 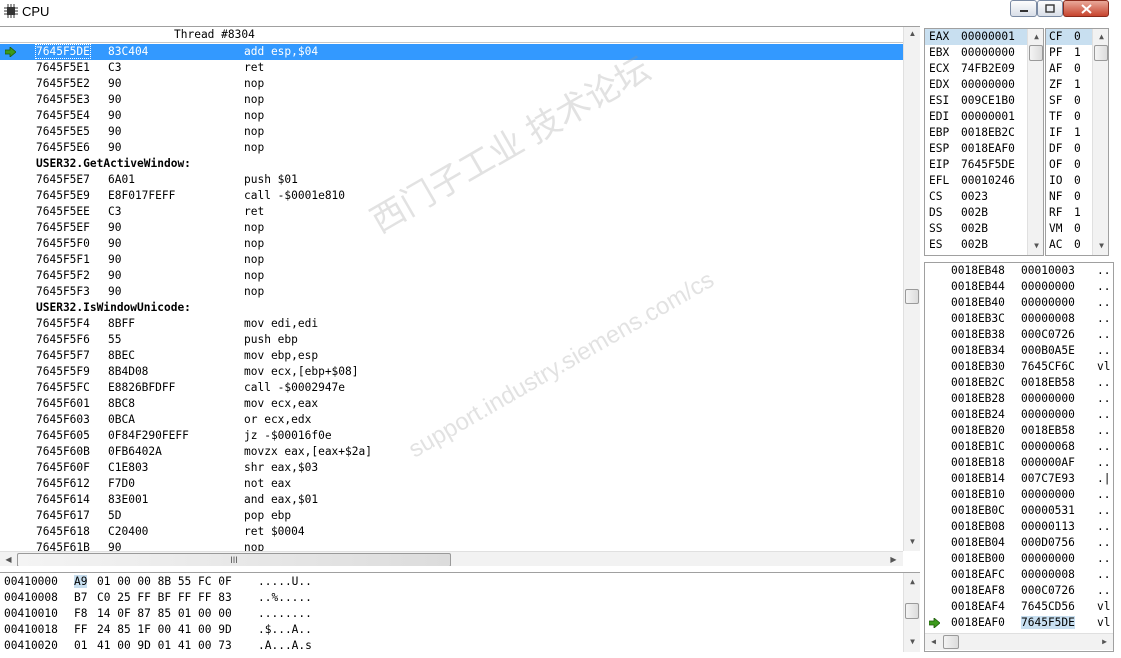 I want to click on disasm-line: 7645F5E5 90 nop, so click(x=451, y=132).